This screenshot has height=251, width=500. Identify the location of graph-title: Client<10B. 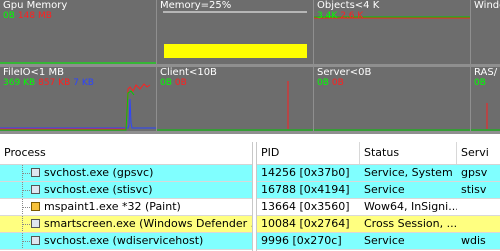
(188, 72).